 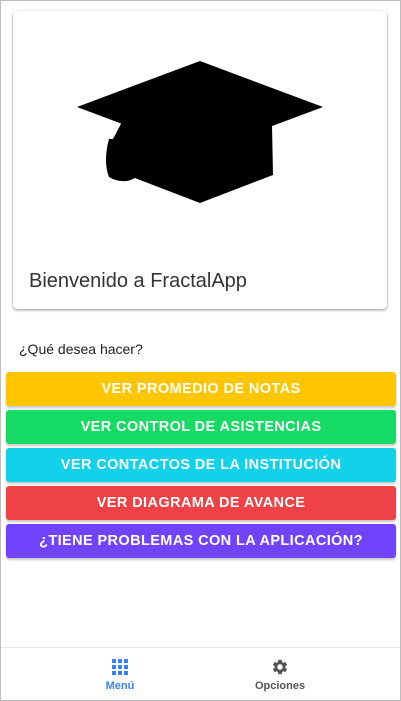 I want to click on nav-tab-options: Opciones, so click(x=280, y=674).